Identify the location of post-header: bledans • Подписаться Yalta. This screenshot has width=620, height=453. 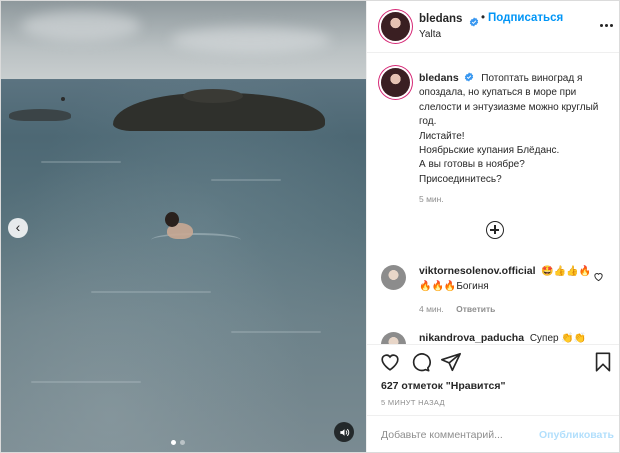
(493, 27).